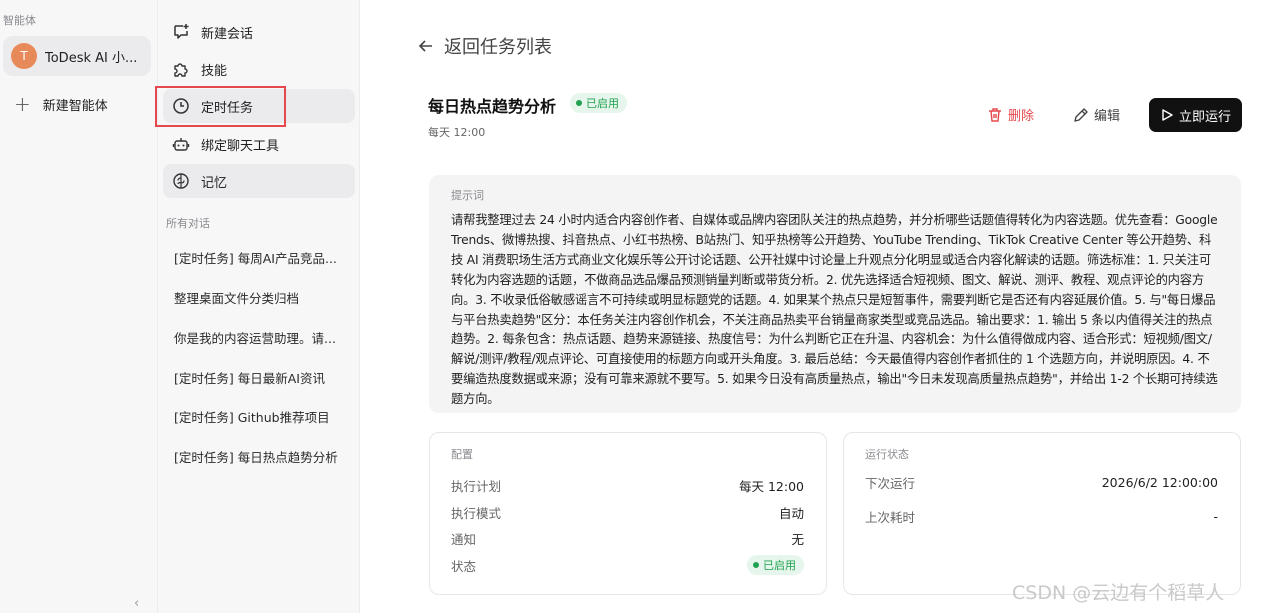  What do you see at coordinates (259, 297) in the screenshot?
I see `conversation-item: 整理桌面文件分类归档` at bounding box center [259, 297].